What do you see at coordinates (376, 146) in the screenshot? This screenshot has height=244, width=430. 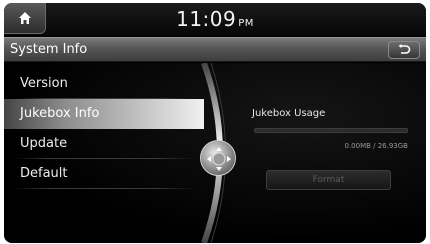 I see `jukebox-usage-text: 0.00MB / 26.93GB` at bounding box center [376, 146].